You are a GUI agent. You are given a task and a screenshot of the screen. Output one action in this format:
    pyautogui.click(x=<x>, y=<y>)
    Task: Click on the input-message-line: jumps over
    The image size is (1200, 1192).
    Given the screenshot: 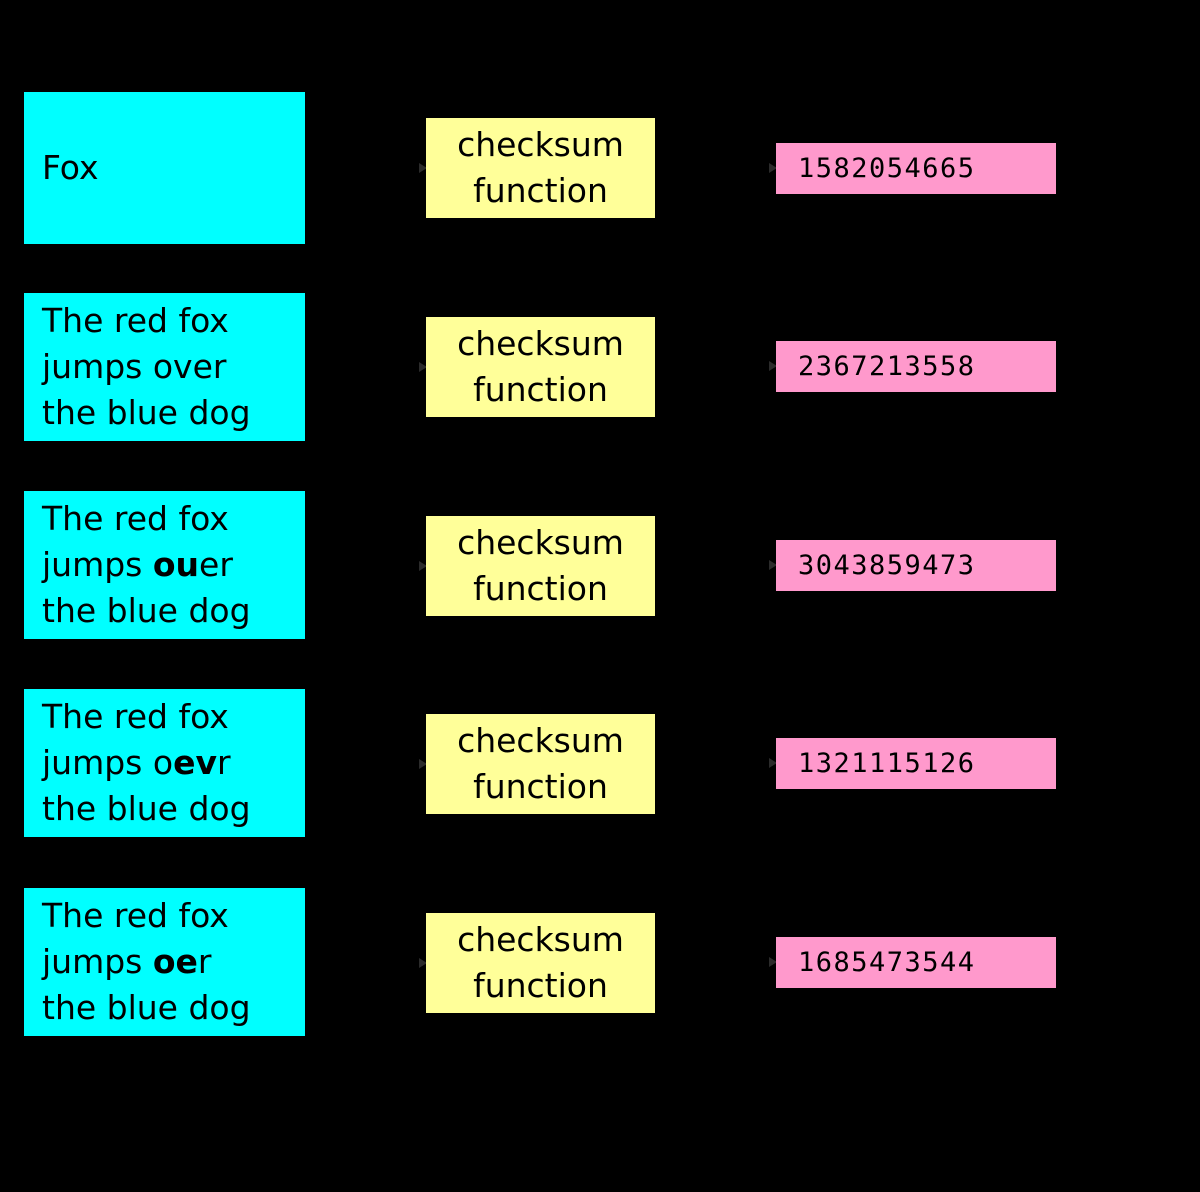 What is the action you would take?
    pyautogui.click(x=164, y=367)
    